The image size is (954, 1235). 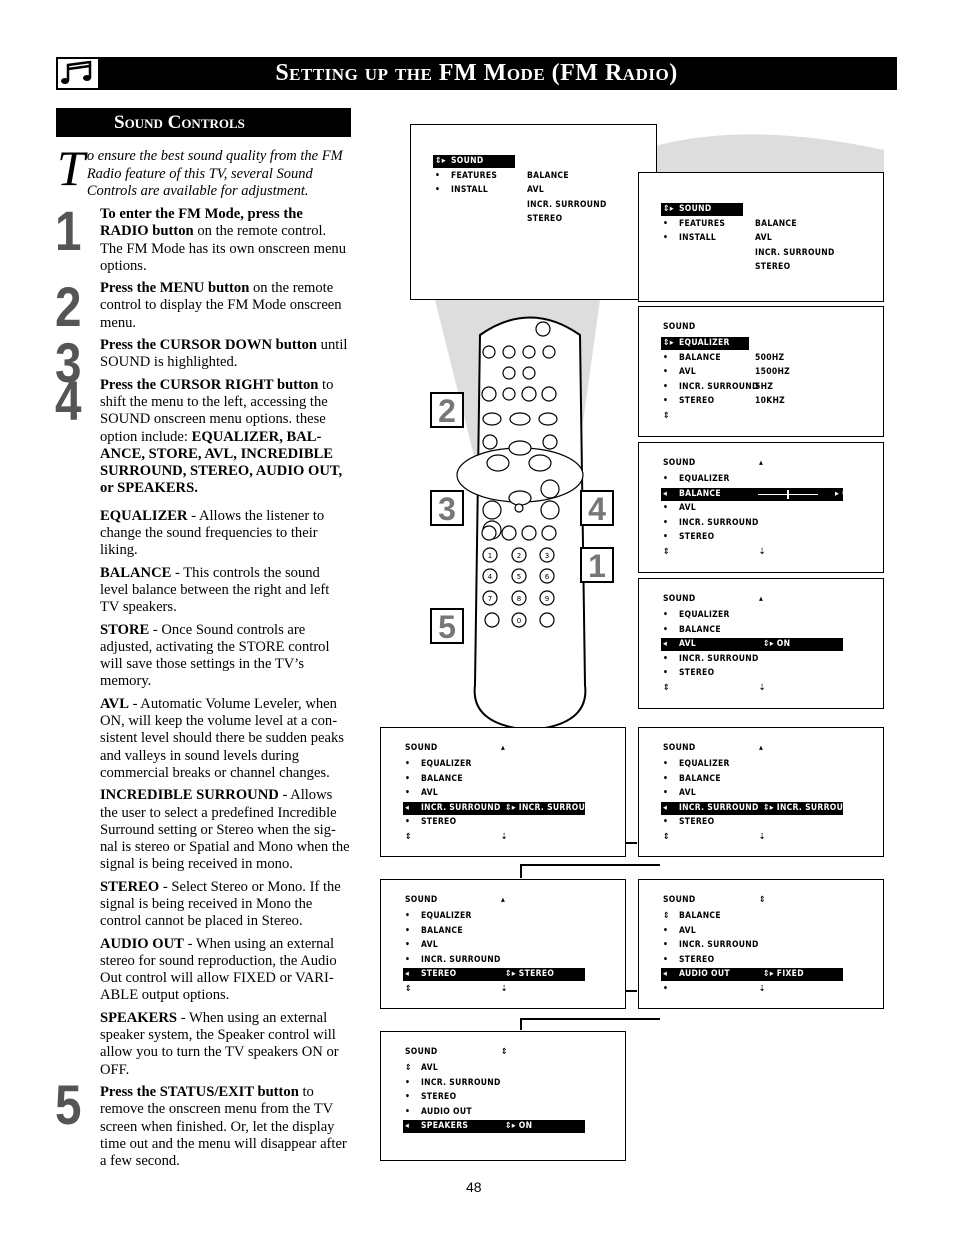 What do you see at coordinates (808, 358) in the screenshot?
I see `menu-row: • BALANCE 500HZ` at bounding box center [808, 358].